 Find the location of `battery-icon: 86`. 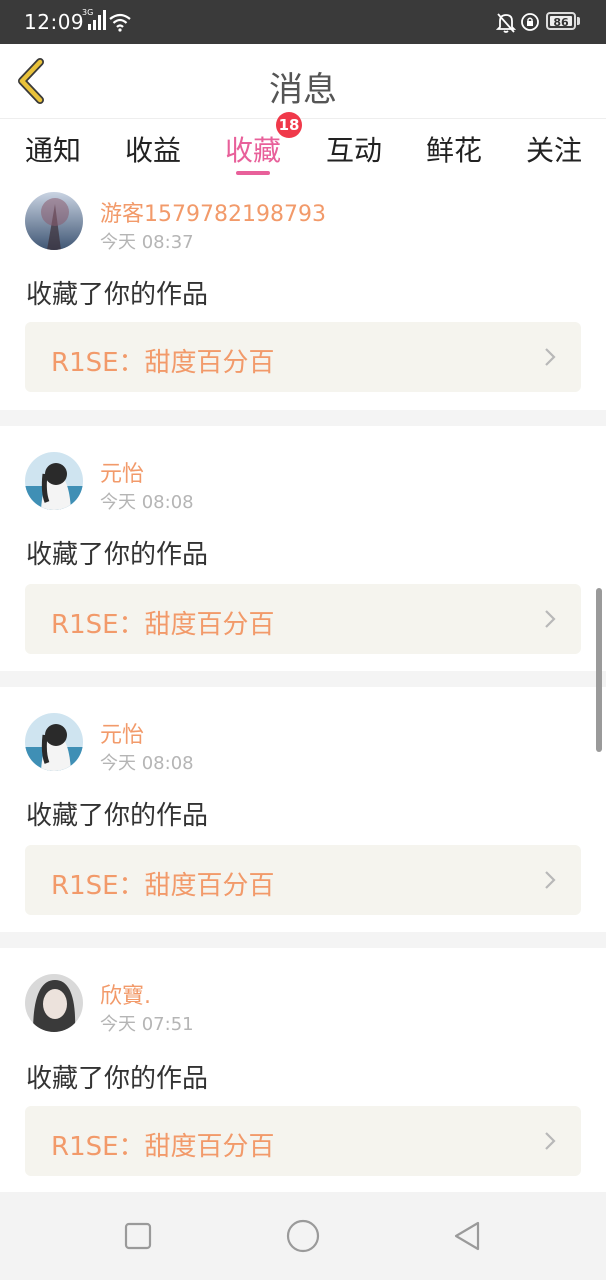

battery-icon: 86 is located at coordinates (561, 21).